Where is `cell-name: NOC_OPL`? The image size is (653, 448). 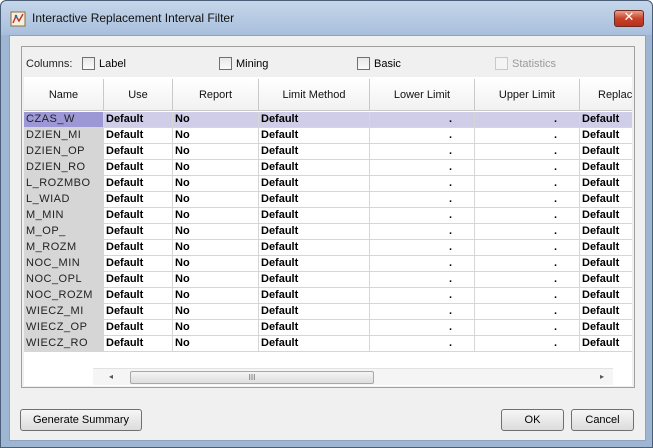
cell-name: NOC_OPL is located at coordinates (64, 280).